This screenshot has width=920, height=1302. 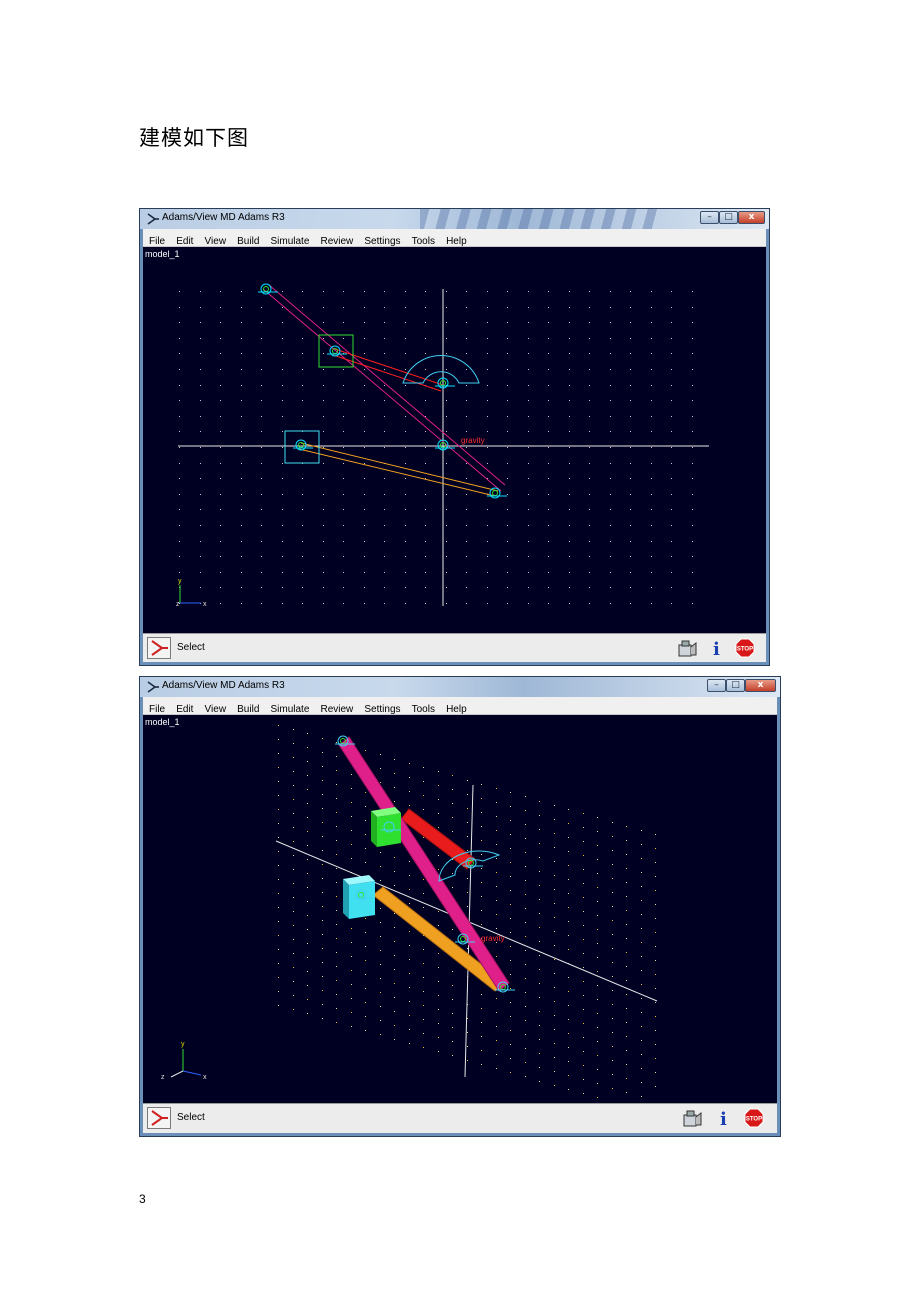 What do you see at coordinates (142, 1199) in the screenshot?
I see `page-number: 3` at bounding box center [142, 1199].